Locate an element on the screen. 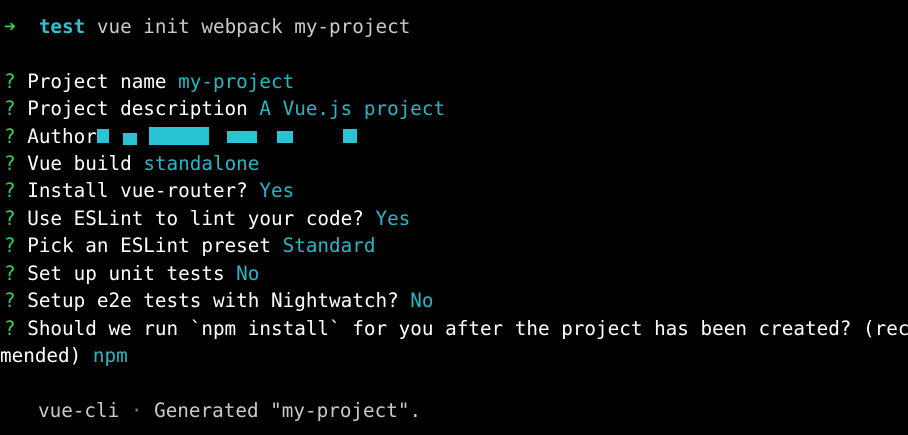  prompt-command: vue init webpack my-project is located at coordinates (253, 26).